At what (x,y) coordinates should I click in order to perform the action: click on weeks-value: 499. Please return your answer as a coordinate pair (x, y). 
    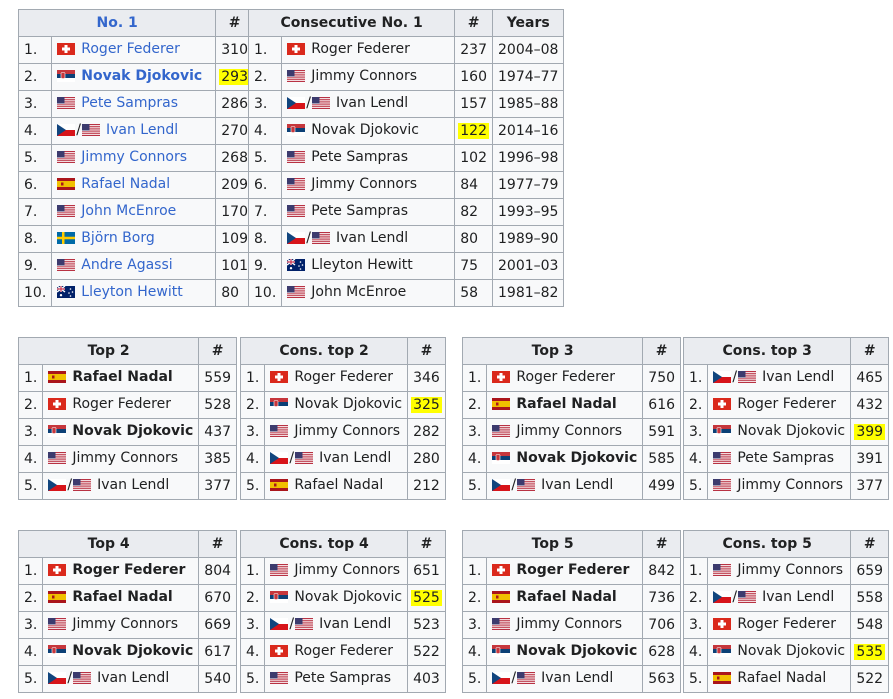
    Looking at the image, I should click on (662, 486).